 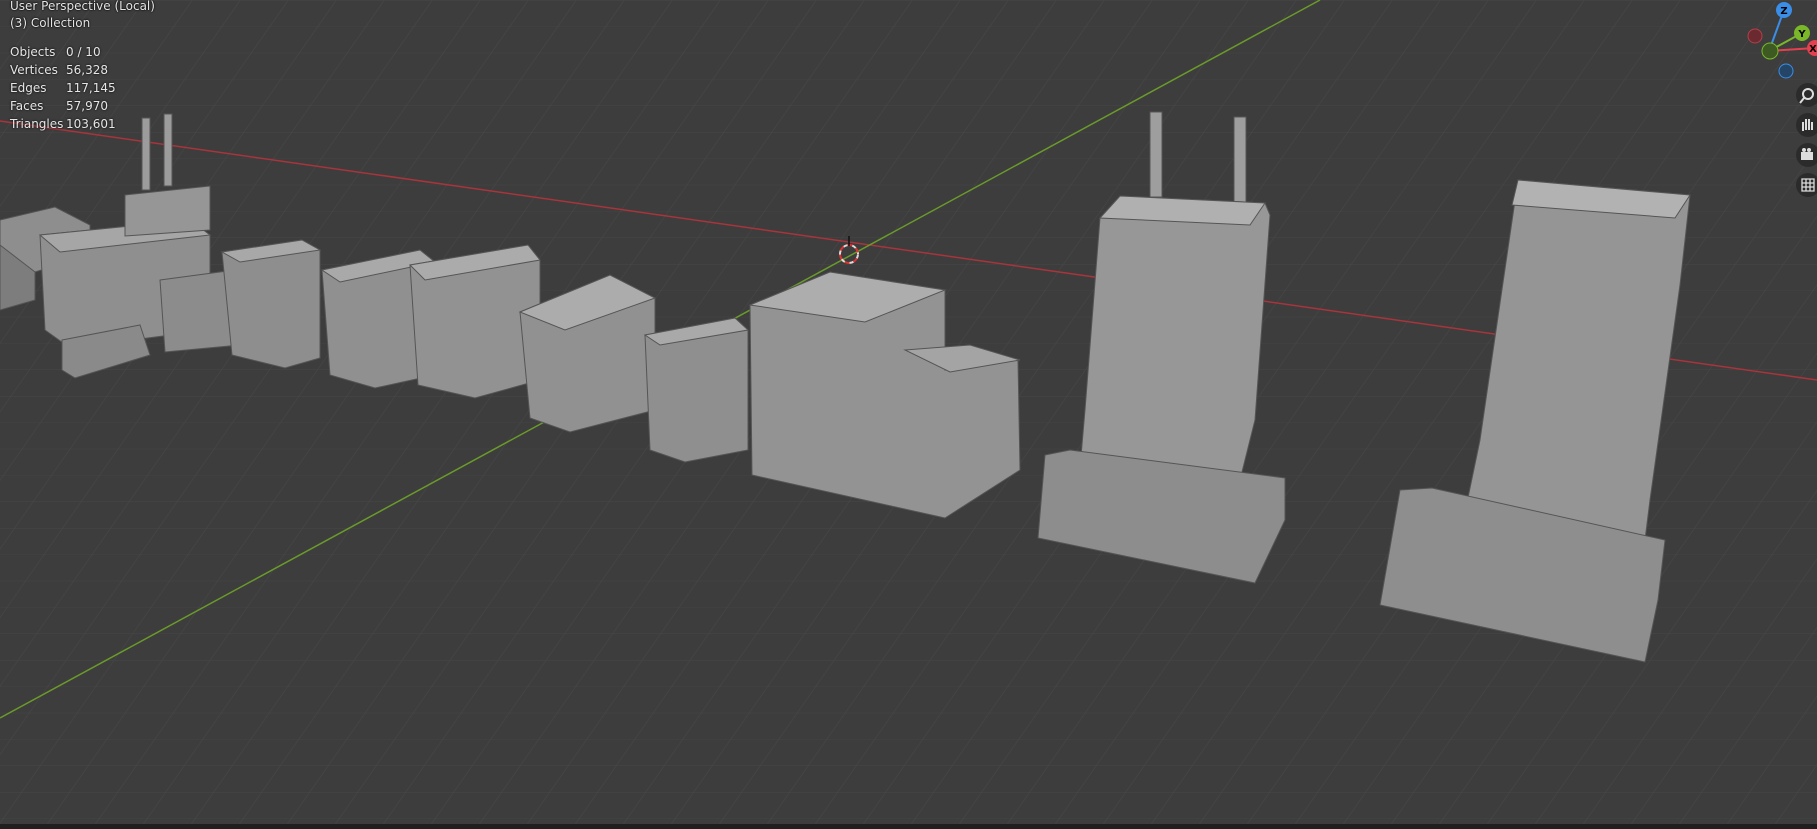 I want to click on stat-objects: Objects 0 / 10, so click(x=55, y=52).